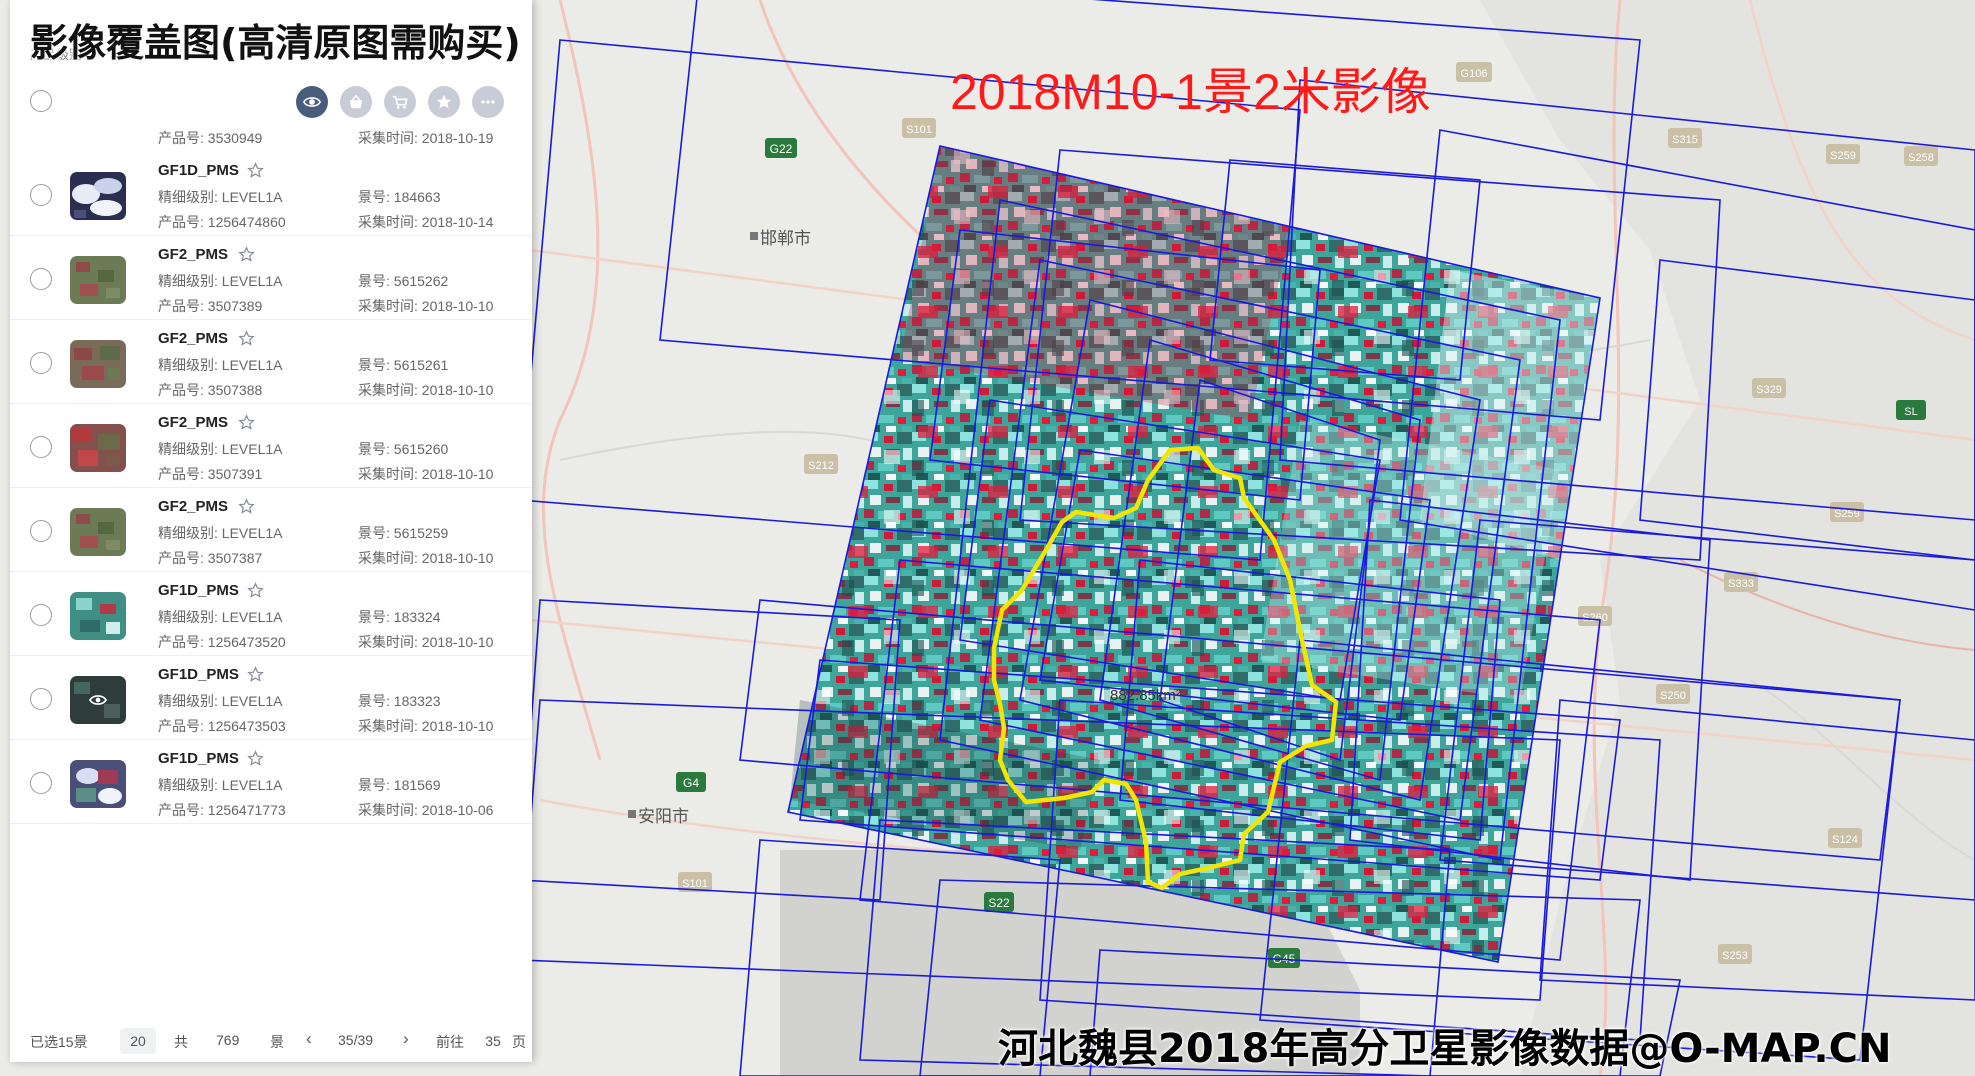 The height and width of the screenshot is (1076, 1975). Describe the element at coordinates (1284, 958) in the screenshot. I see `road-shield-g45: G45` at that location.